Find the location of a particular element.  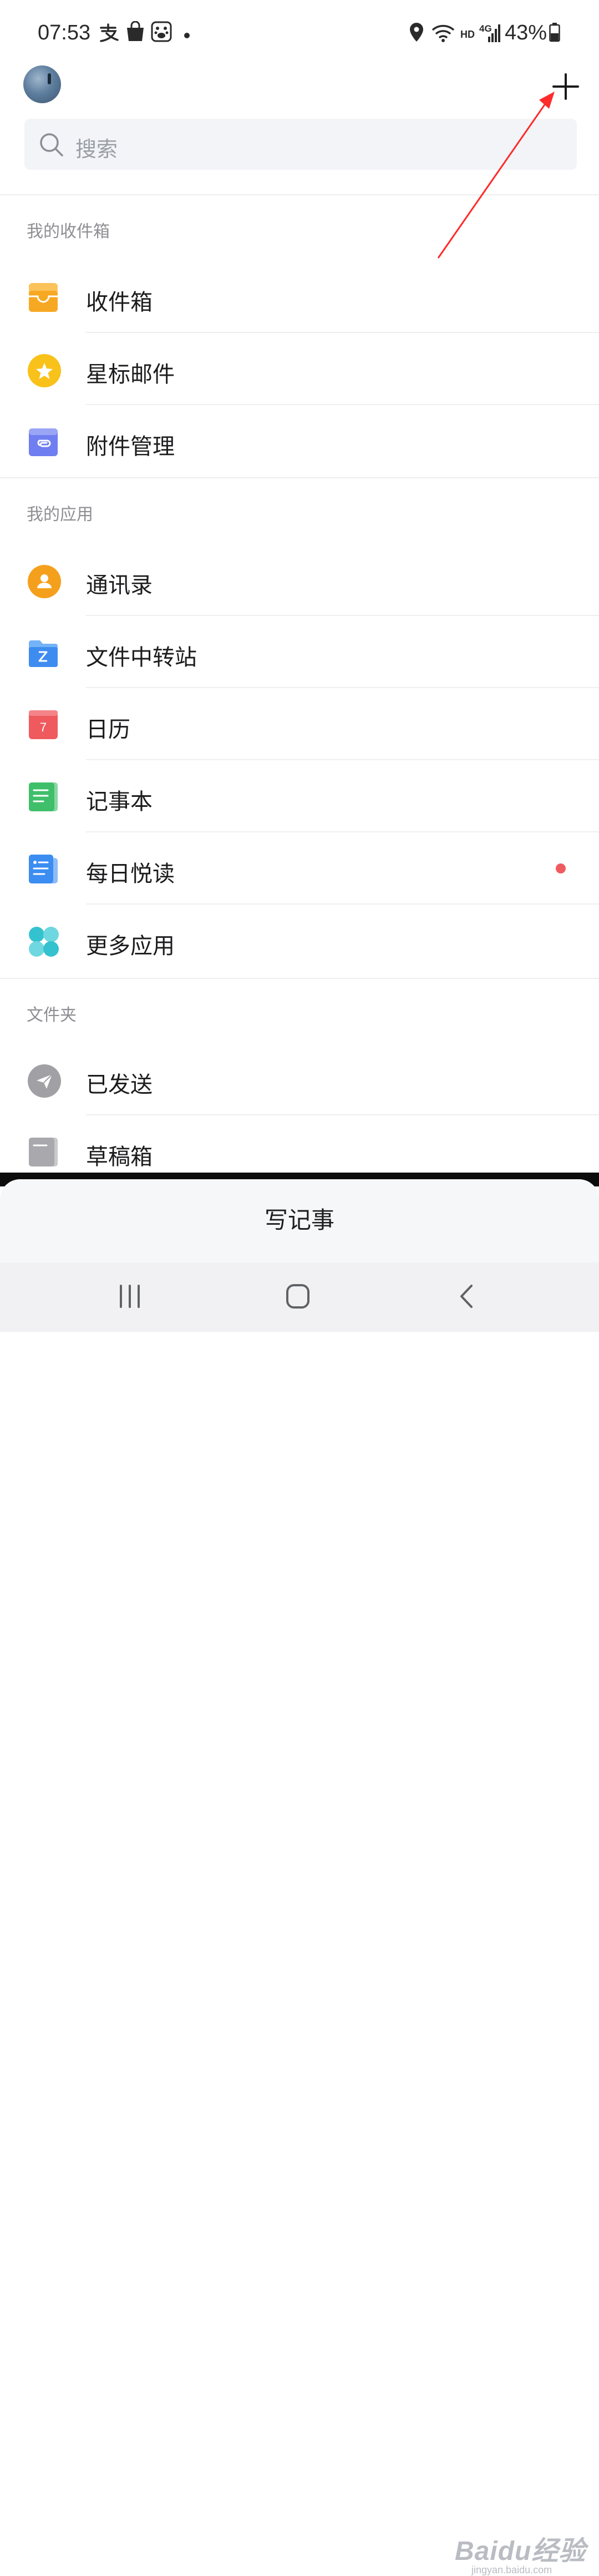

folder-z-icon is located at coordinates (43, 652).